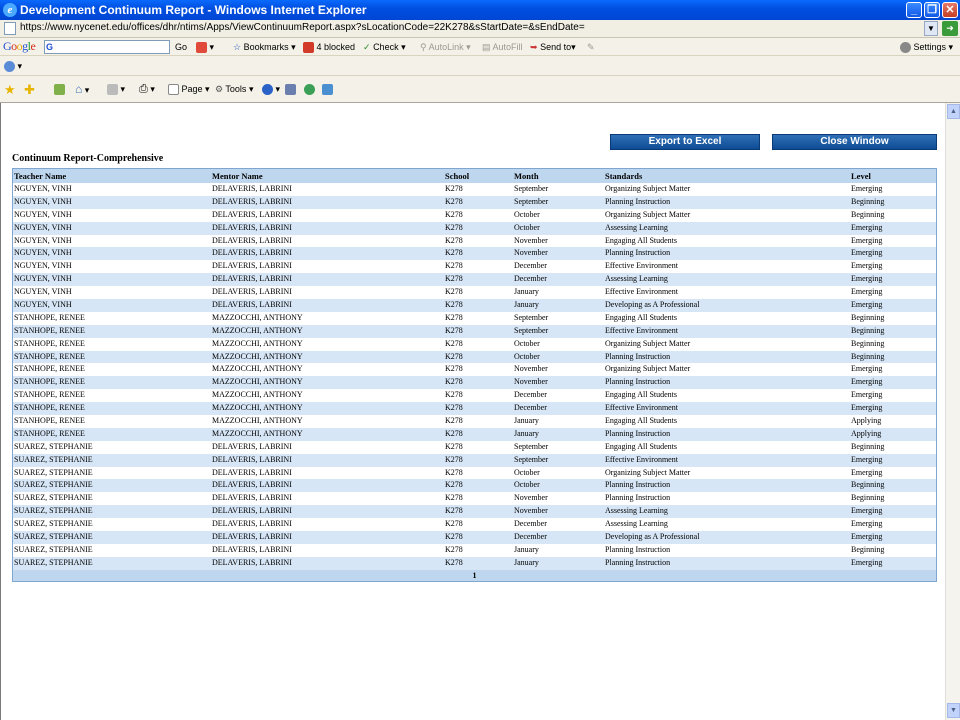 The image size is (960, 720). Describe the element at coordinates (13, 66) in the screenshot. I see `toolbar-options-icon: ▾` at that location.